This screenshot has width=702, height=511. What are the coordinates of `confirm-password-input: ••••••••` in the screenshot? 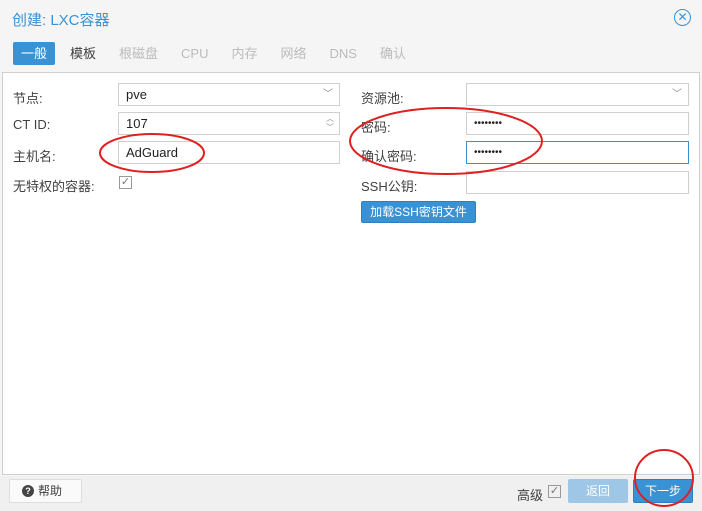 It's located at (577, 152).